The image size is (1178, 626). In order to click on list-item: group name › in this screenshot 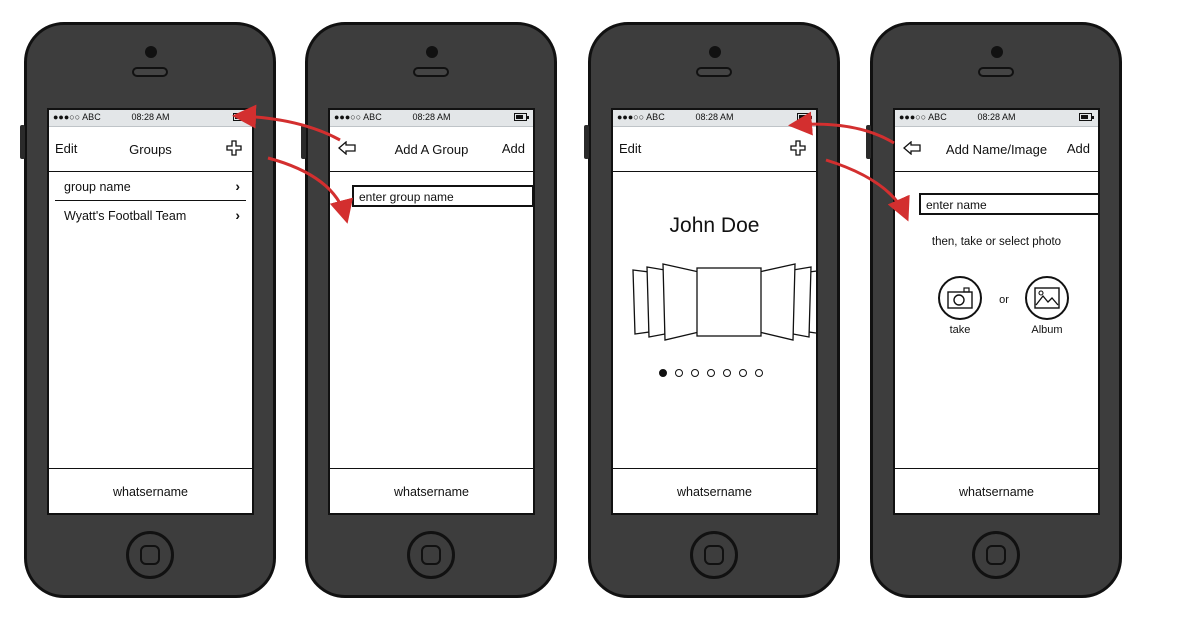, I will do `click(150, 186)`.